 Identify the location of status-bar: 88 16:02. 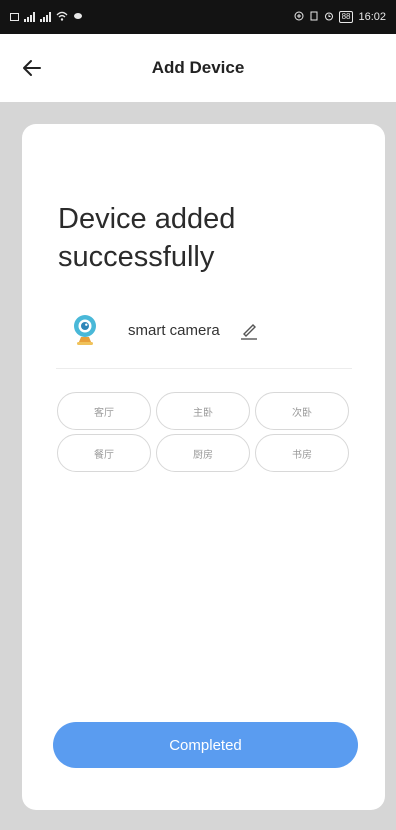
(198, 17).